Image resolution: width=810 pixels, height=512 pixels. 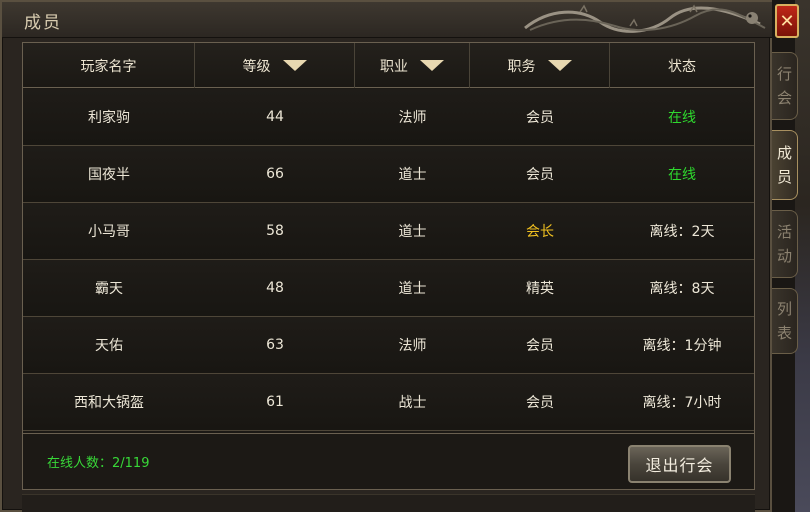 What do you see at coordinates (784, 98) in the screenshot?
I see `tab-guild-char: 会` at bounding box center [784, 98].